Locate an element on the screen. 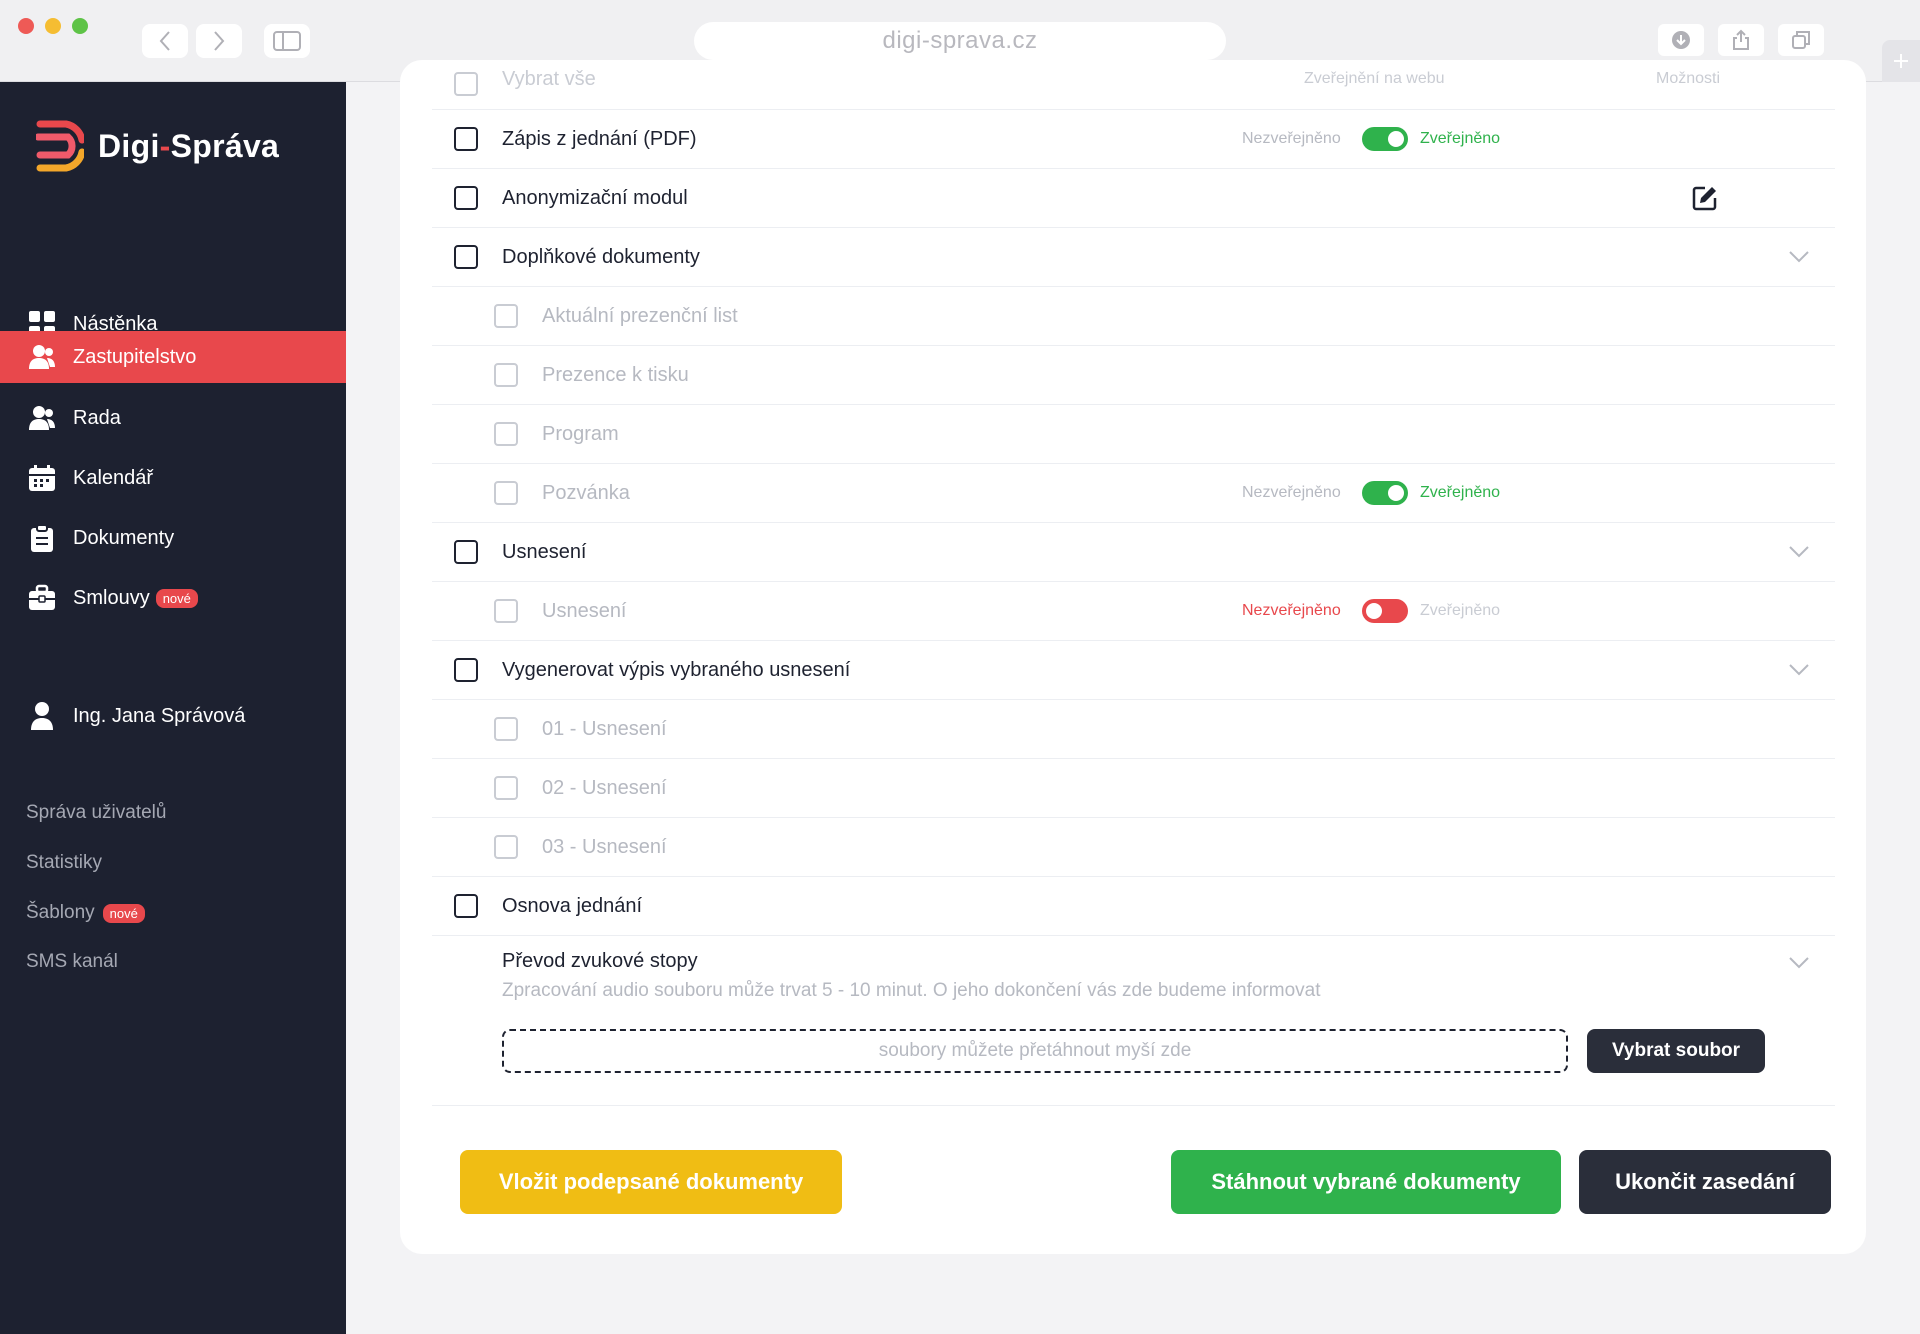 Image resolution: width=1920 pixels, height=1334 pixels. link-sablony: Šablony nové is located at coordinates (85, 913).